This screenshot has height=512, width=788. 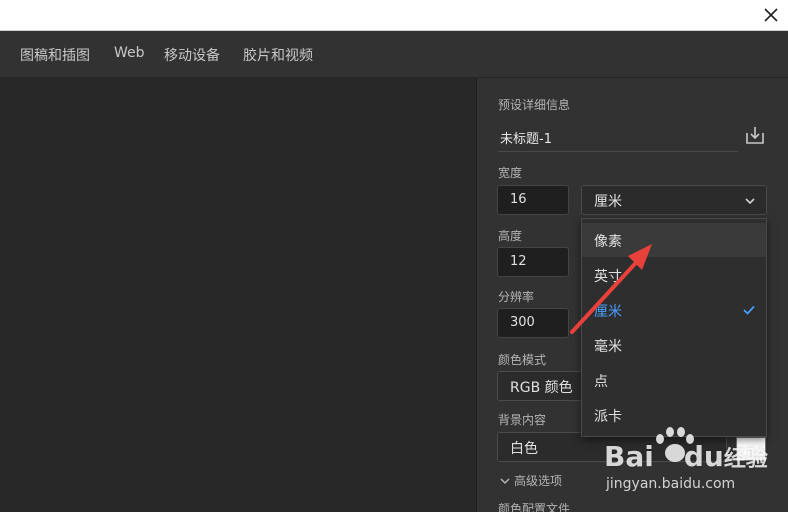 I want to click on advanced-options-label: 高级选项, so click(x=538, y=481).